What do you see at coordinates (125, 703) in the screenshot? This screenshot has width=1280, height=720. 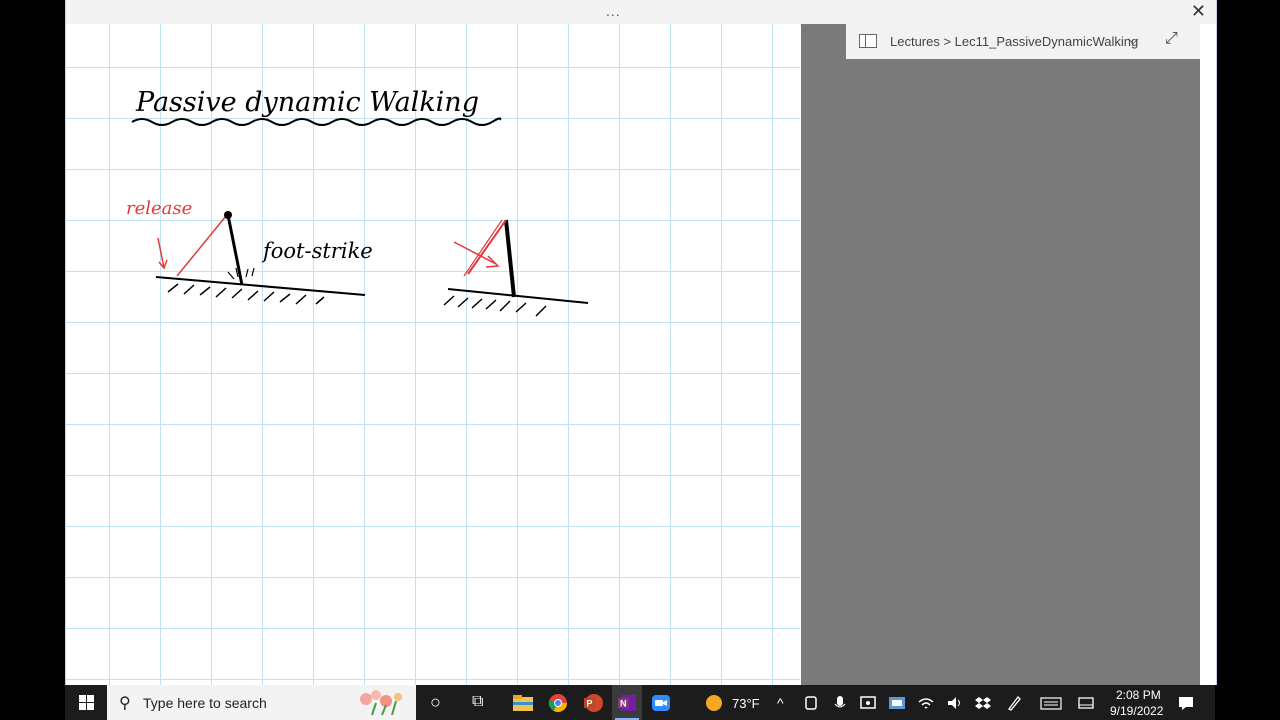 I see `search-icon: ⚲` at bounding box center [125, 703].